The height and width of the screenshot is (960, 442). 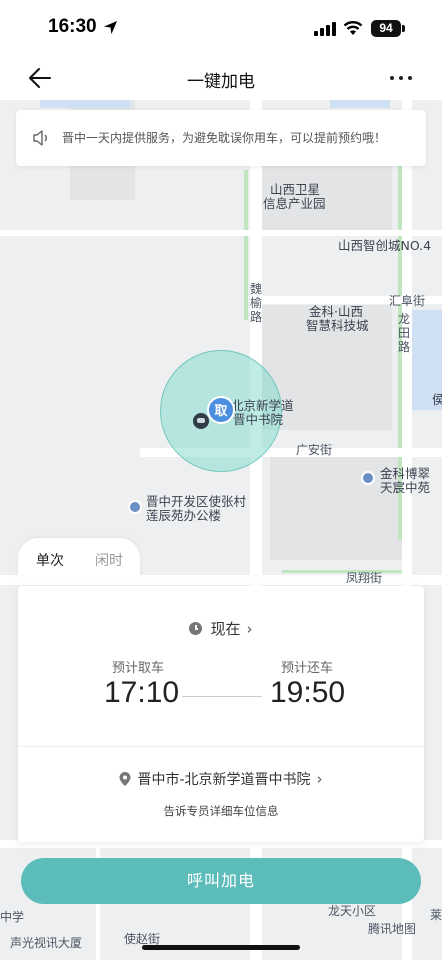 What do you see at coordinates (221, 947) in the screenshot?
I see `home-indicator` at bounding box center [221, 947].